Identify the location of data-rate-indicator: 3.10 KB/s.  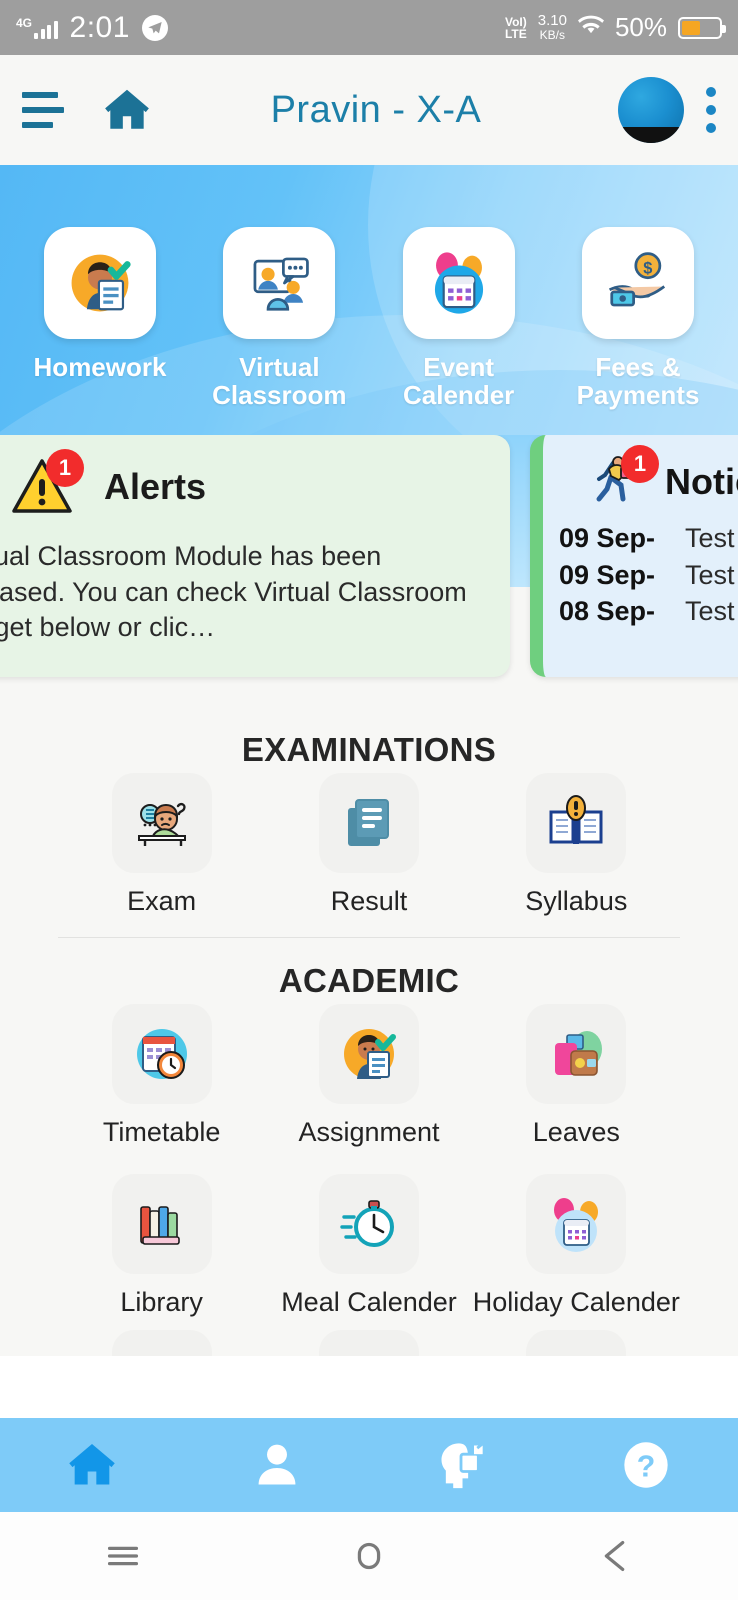
(552, 27).